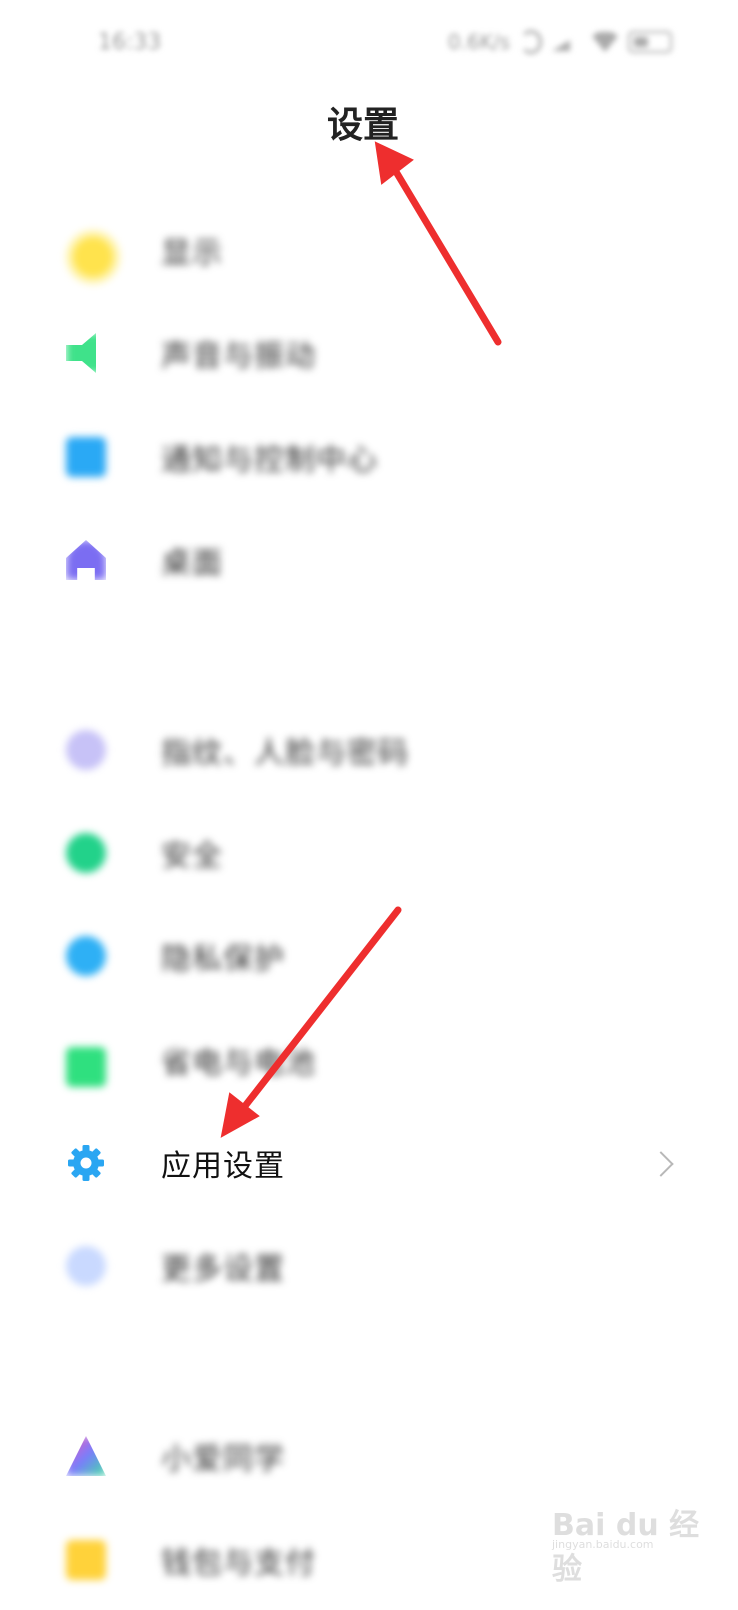 This screenshot has height=1610, width=738. What do you see at coordinates (93, 257) in the screenshot?
I see `sun-icon` at bounding box center [93, 257].